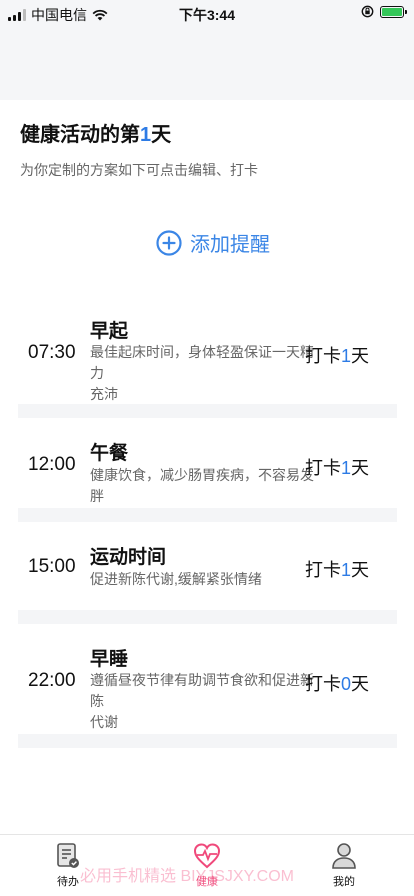 Image resolution: width=414 pixels, height=896 pixels. What do you see at coordinates (344, 882) in the screenshot?
I see `tab-label: 我的` at bounding box center [344, 882].